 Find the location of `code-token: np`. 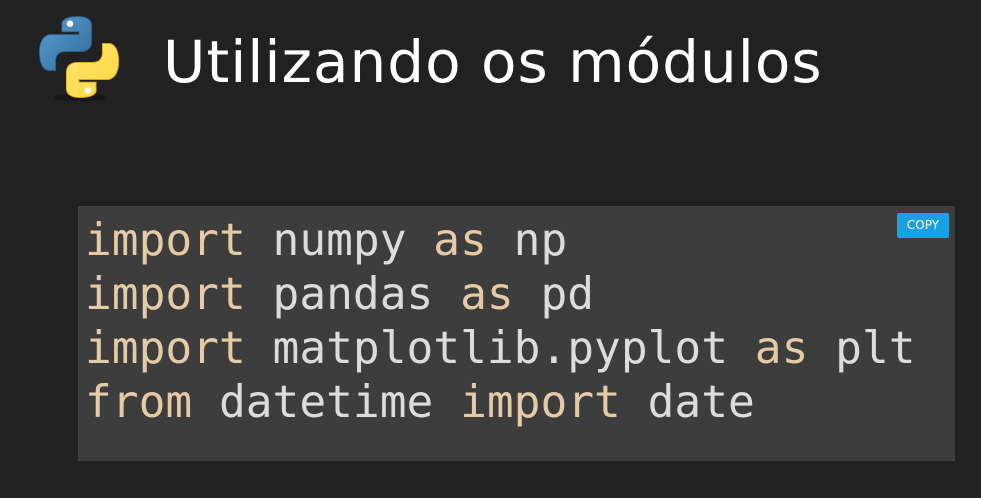

code-token: np is located at coordinates (527, 240).